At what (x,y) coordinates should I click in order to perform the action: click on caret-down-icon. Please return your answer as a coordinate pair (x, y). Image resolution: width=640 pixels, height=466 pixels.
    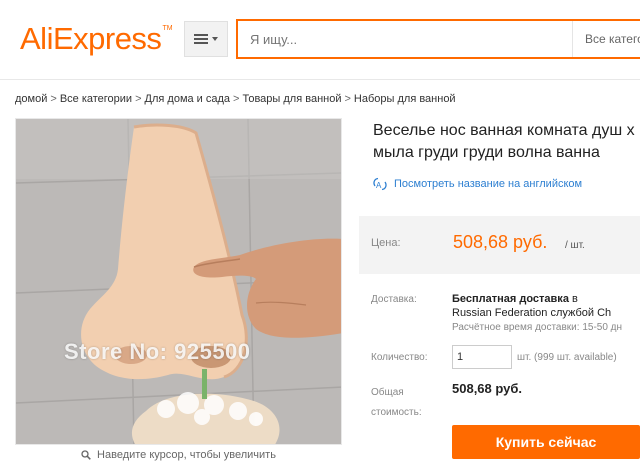
    Looking at the image, I should click on (215, 39).